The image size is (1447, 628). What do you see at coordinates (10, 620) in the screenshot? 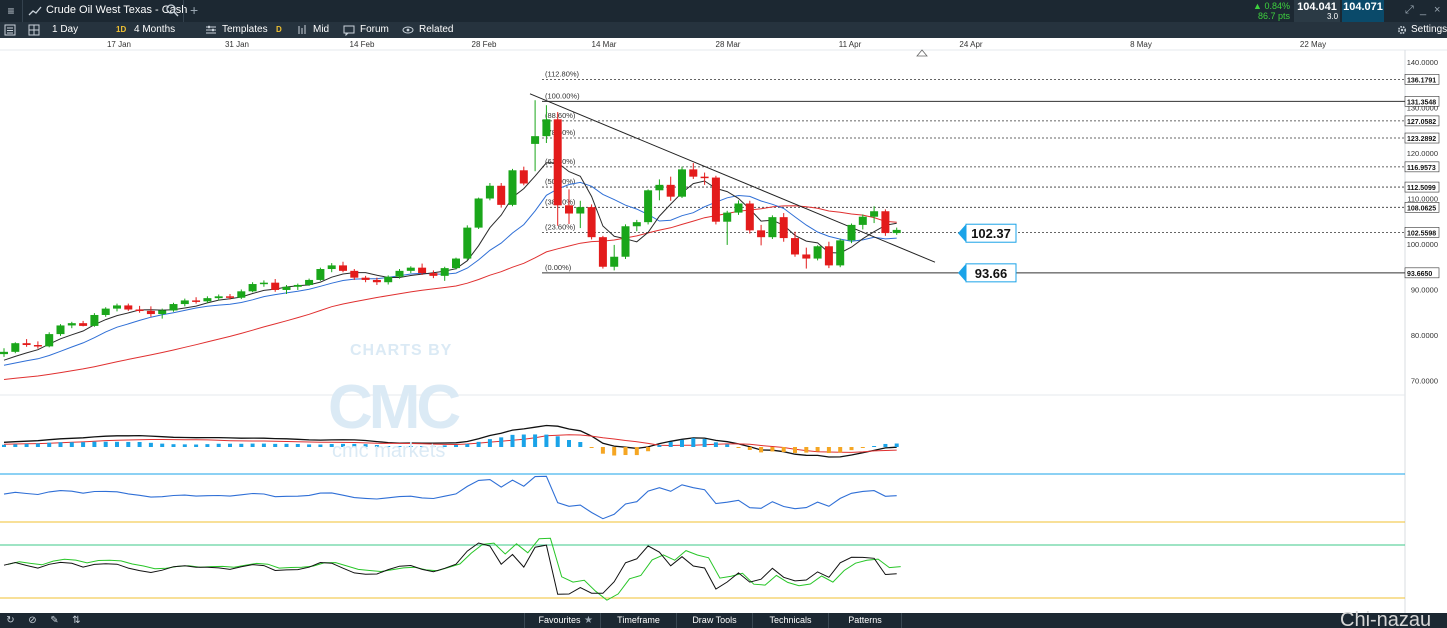
I see `refresh-icon: ↻` at bounding box center [10, 620].